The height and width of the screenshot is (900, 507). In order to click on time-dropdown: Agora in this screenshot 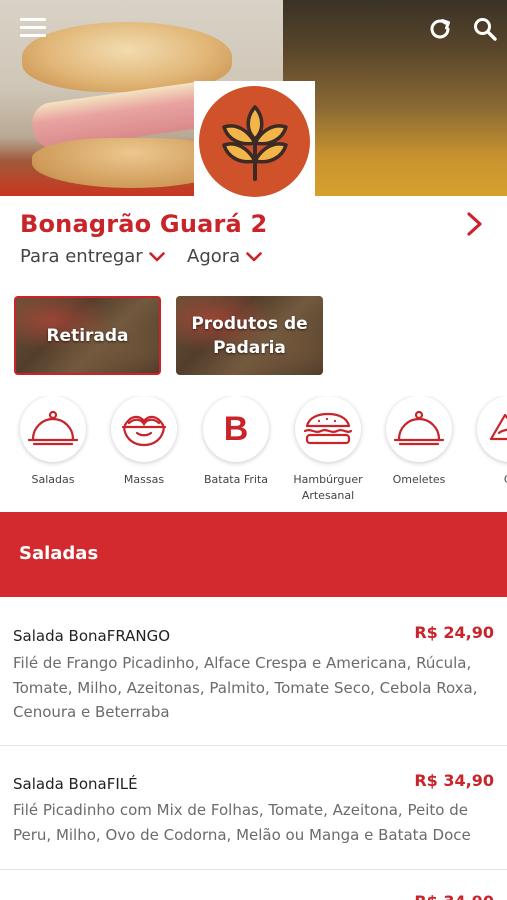, I will do `click(224, 256)`.